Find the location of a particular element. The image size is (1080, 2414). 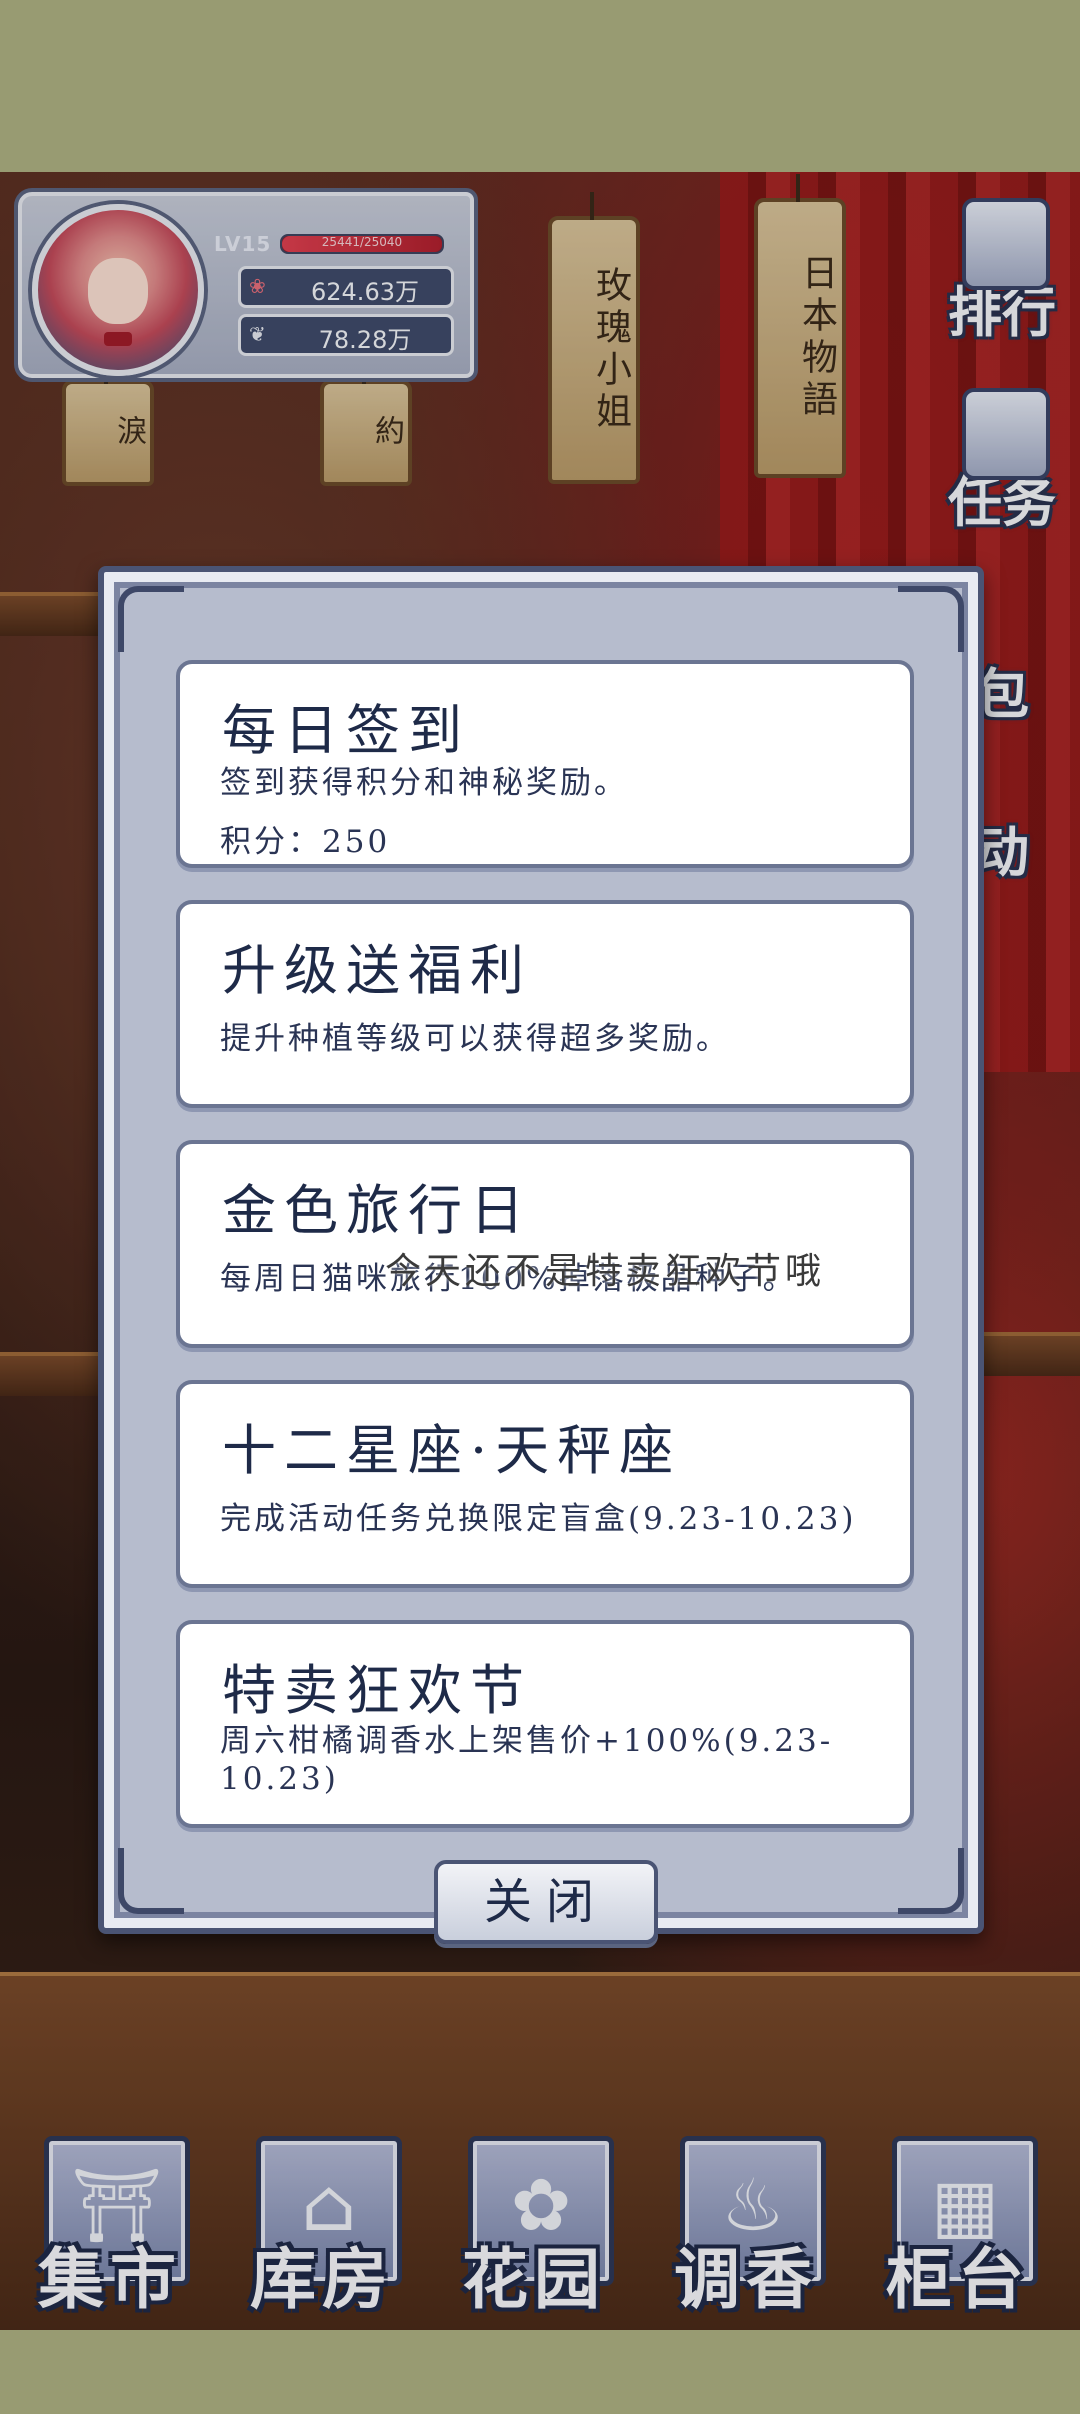

event-desc: 完成活动任务兑换限定盲盒(9.23-10.23) is located at coordinates (538, 1519).